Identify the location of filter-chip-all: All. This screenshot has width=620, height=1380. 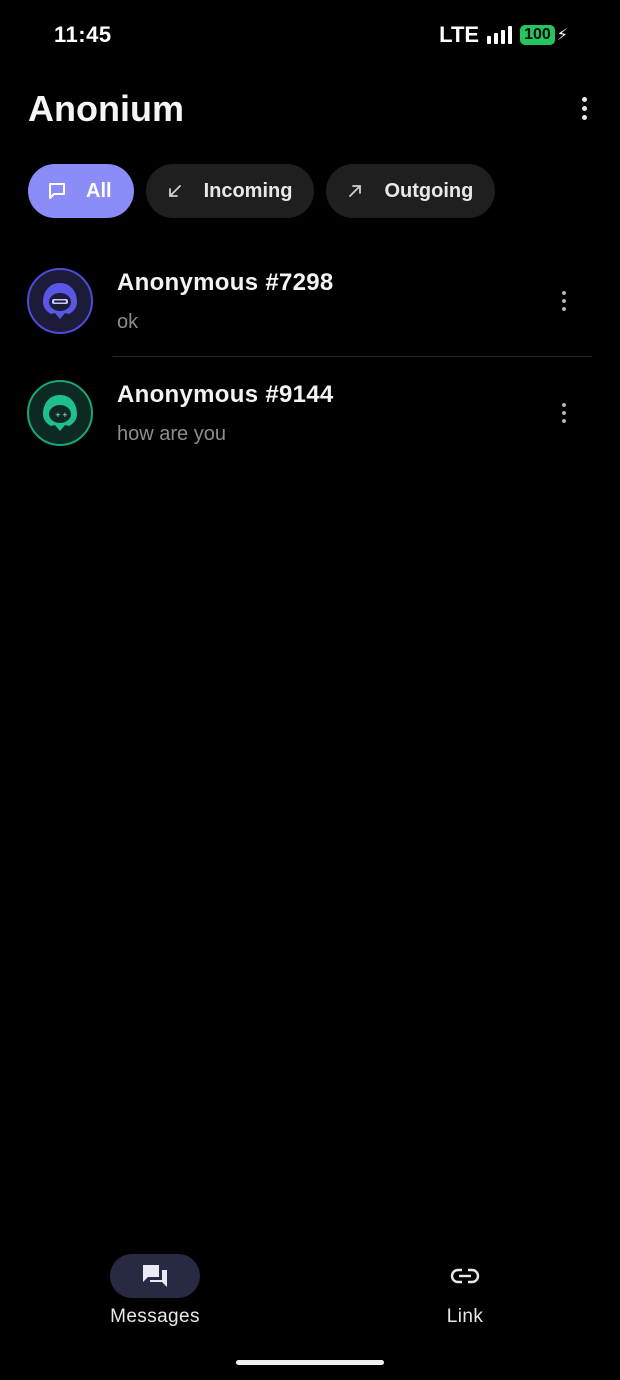
(81, 191).